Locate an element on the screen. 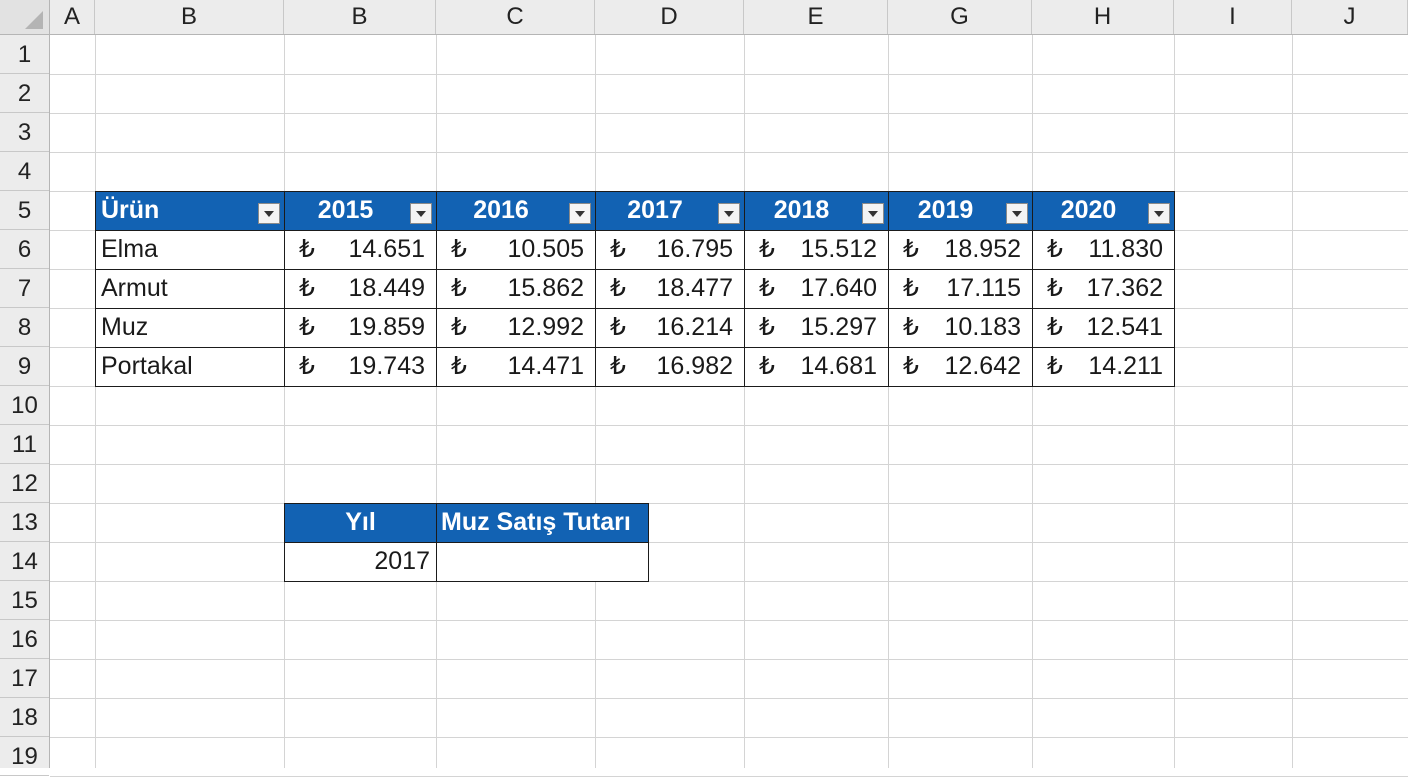  table-cell-value: ₺ 19.743 is located at coordinates (360, 367).